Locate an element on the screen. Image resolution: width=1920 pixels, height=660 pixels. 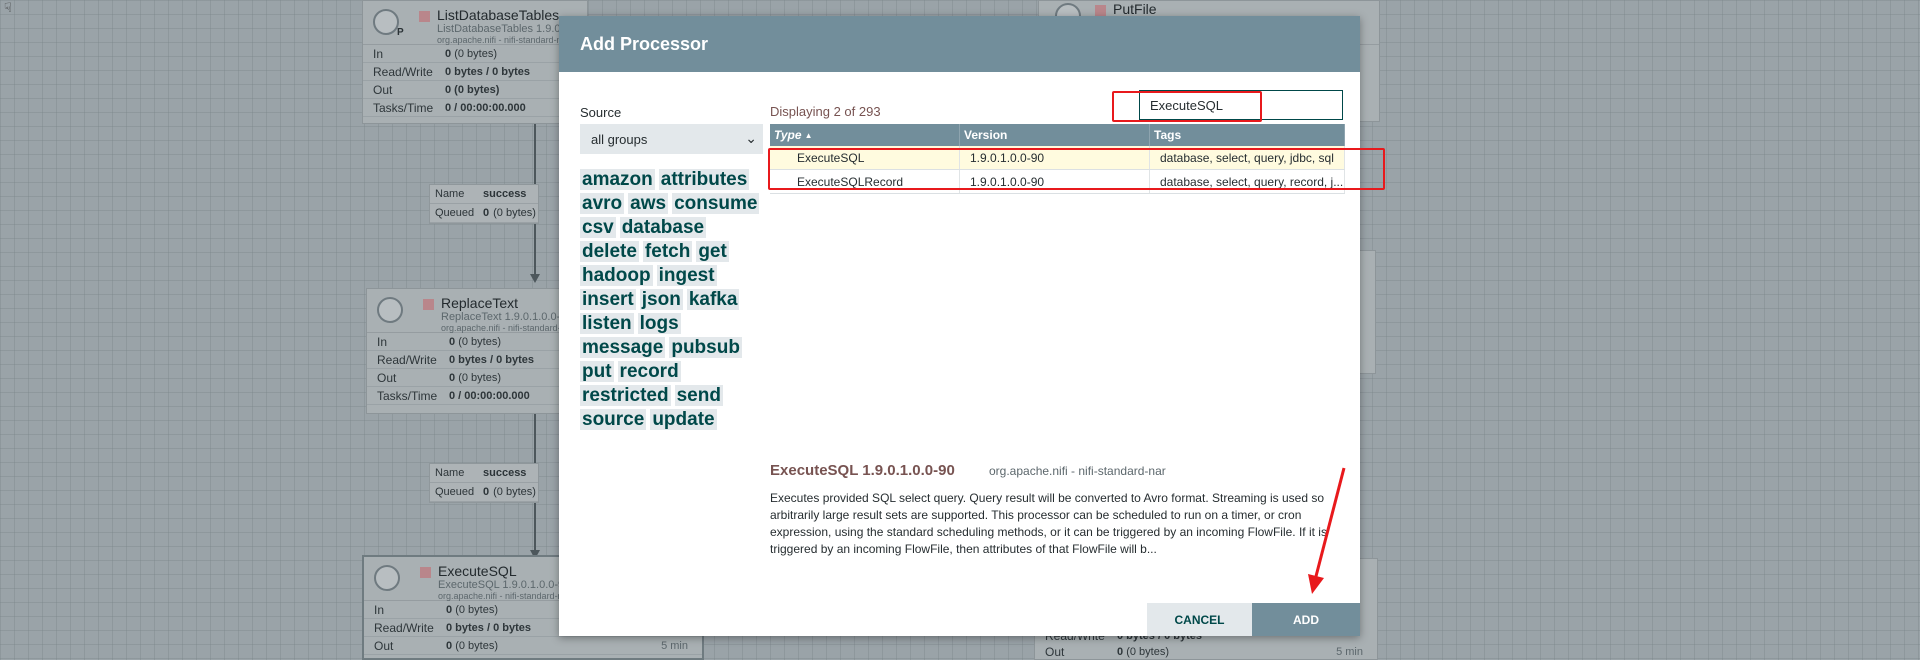
stat-value: 0 (0 bytes) is located at coordinates (472, 89).